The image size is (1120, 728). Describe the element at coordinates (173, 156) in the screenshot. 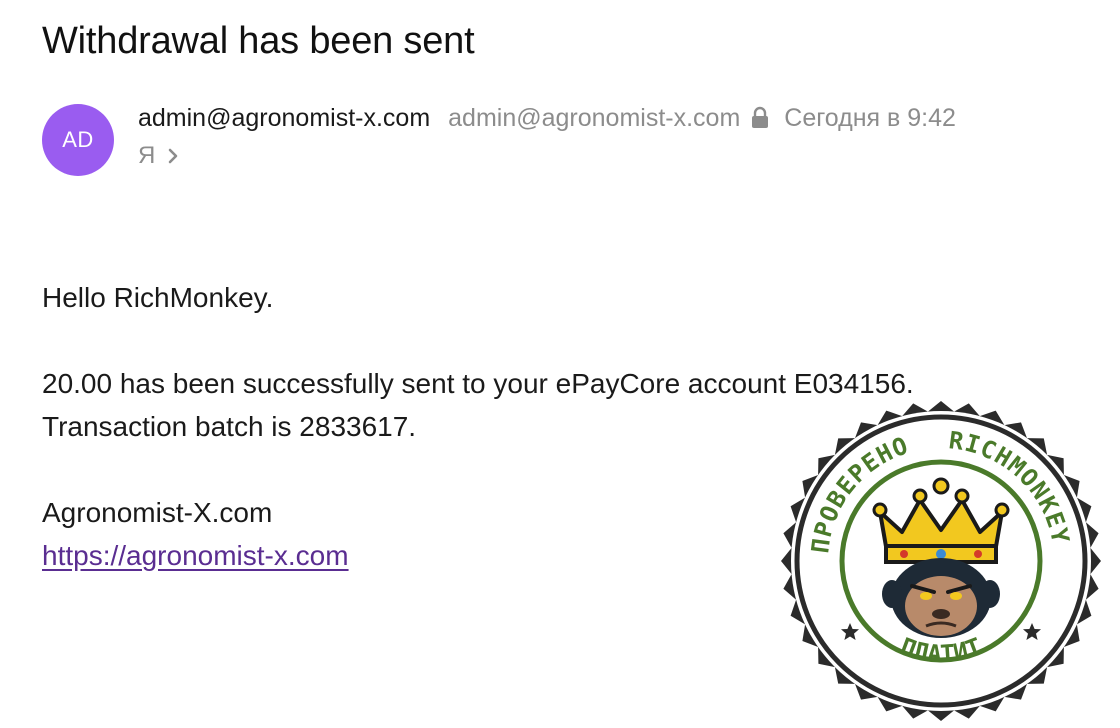

I see `chevron-right-icon` at that location.